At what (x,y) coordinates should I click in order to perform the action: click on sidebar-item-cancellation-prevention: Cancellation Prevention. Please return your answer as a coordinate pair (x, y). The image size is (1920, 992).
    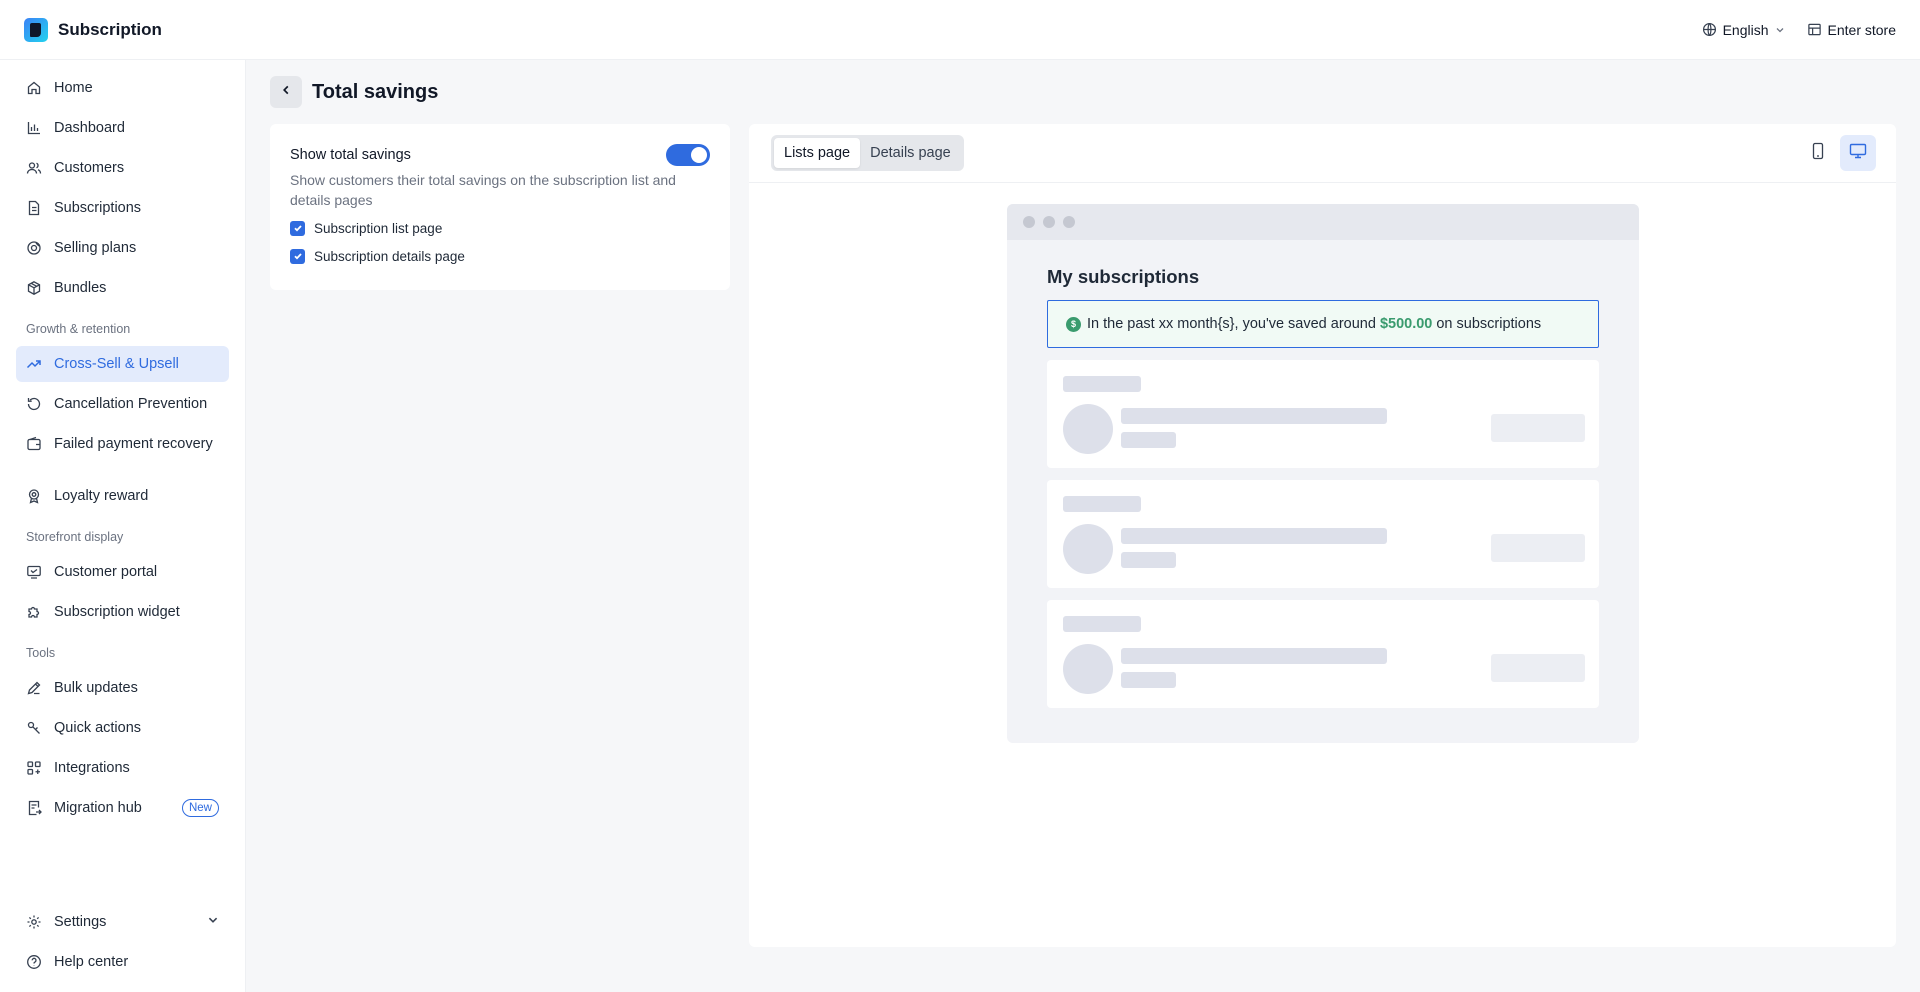
    Looking at the image, I should click on (122, 404).